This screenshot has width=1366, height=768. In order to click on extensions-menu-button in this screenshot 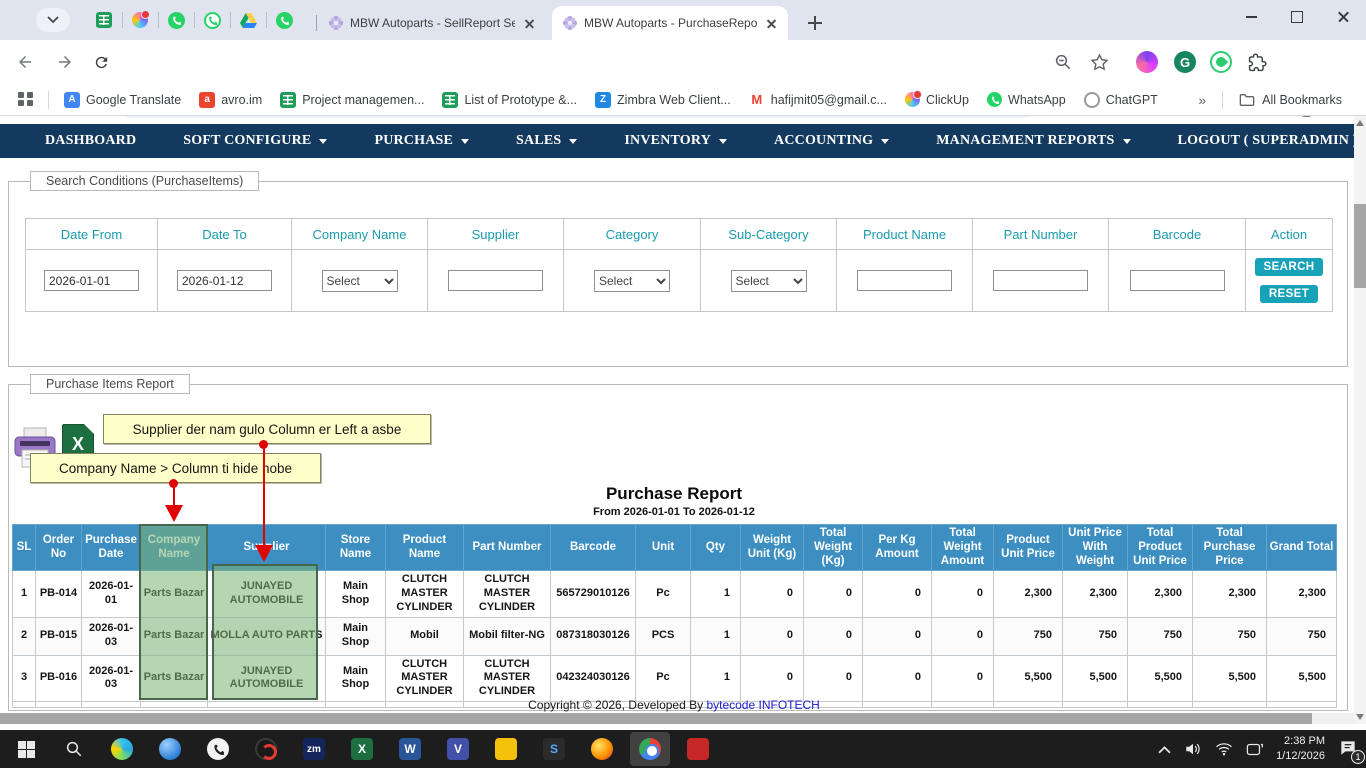, I will do `click(1257, 62)`.